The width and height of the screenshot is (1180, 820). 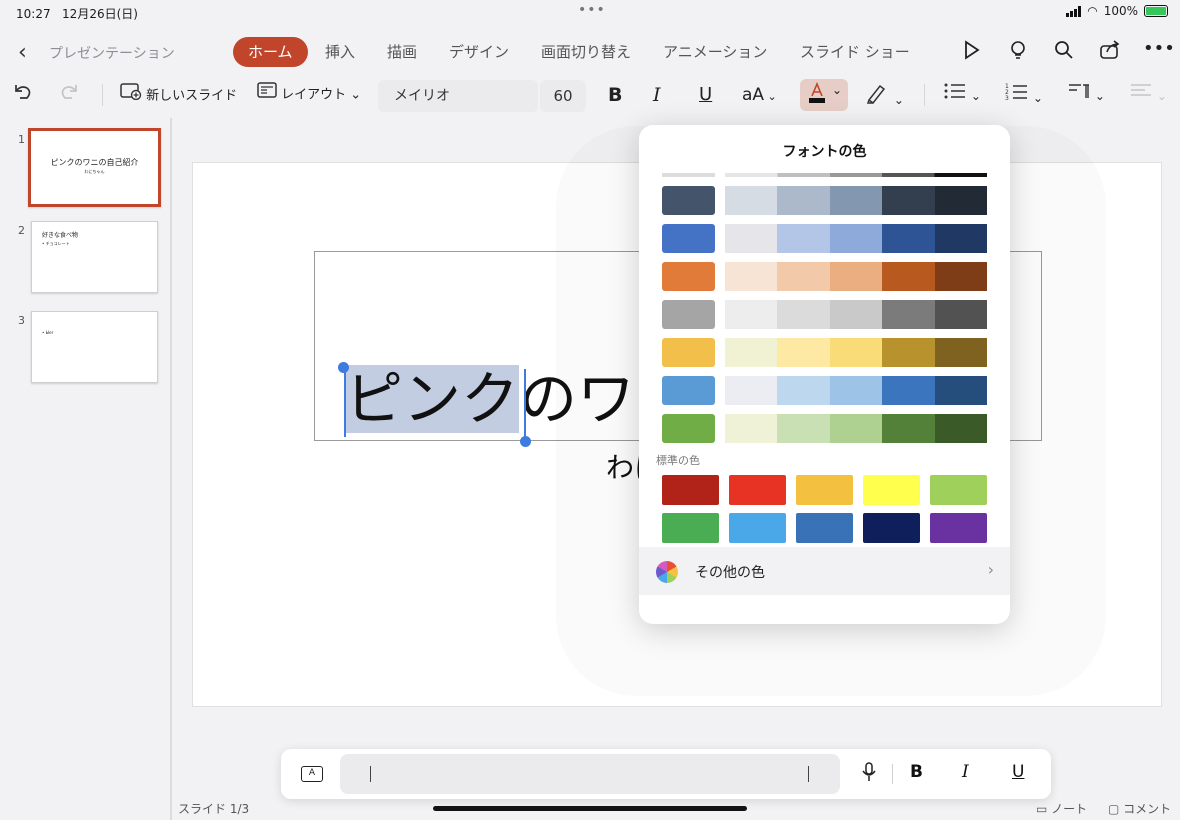 What do you see at coordinates (885, 95) in the screenshot?
I see `highlight-pen-icon: ⌄` at bounding box center [885, 95].